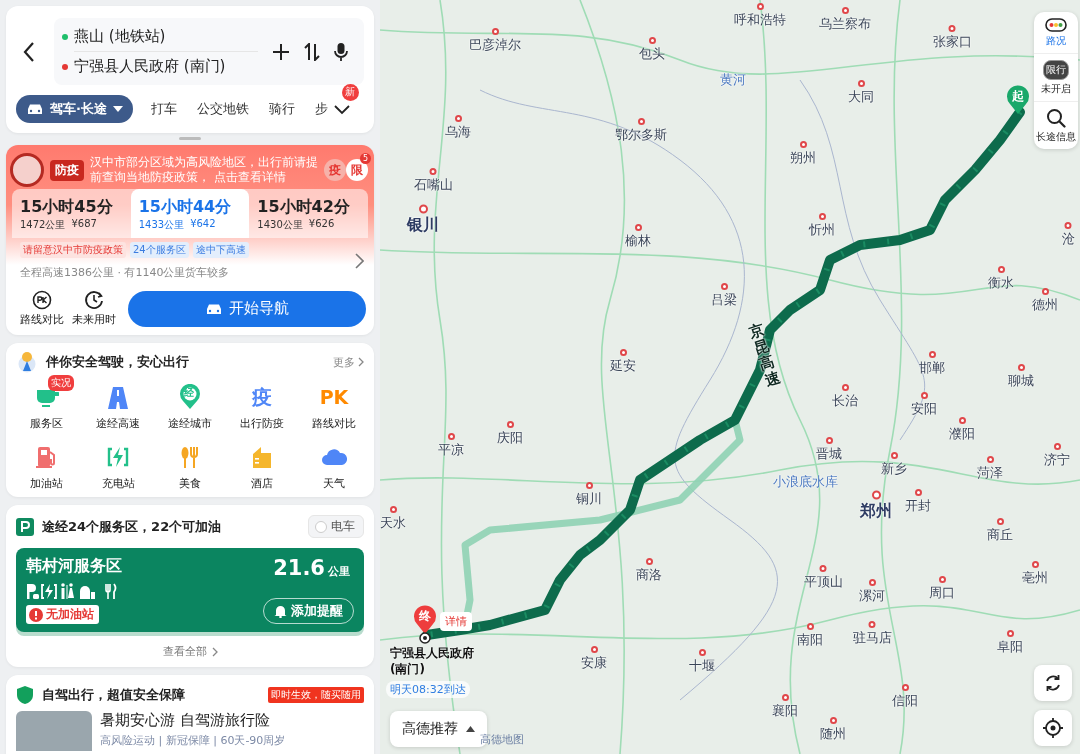 This screenshot has height=754, width=1080. I want to click on city-label: 邯郸, so click(932, 368).